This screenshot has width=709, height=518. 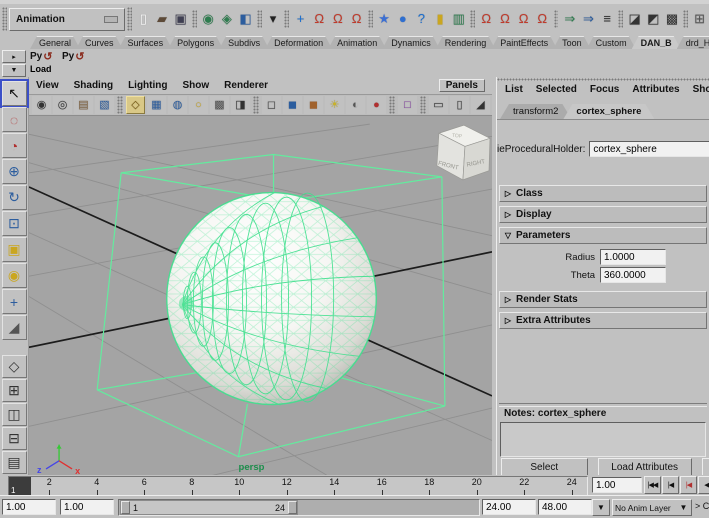 I want to click on select-object-icon: ◈, so click(x=227, y=19).